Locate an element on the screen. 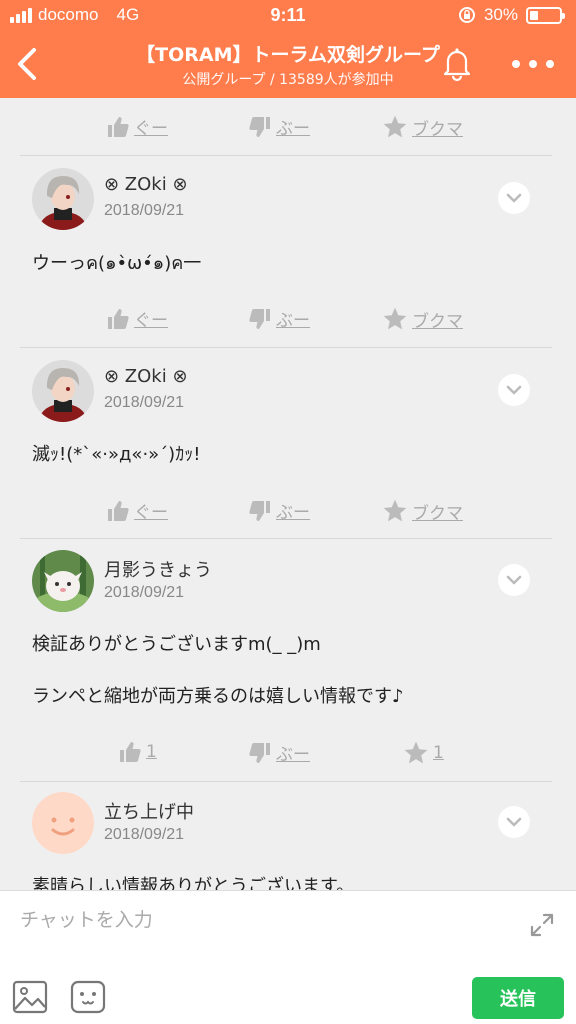  post-actions: 1 ぶー 1 is located at coordinates (288, 752).